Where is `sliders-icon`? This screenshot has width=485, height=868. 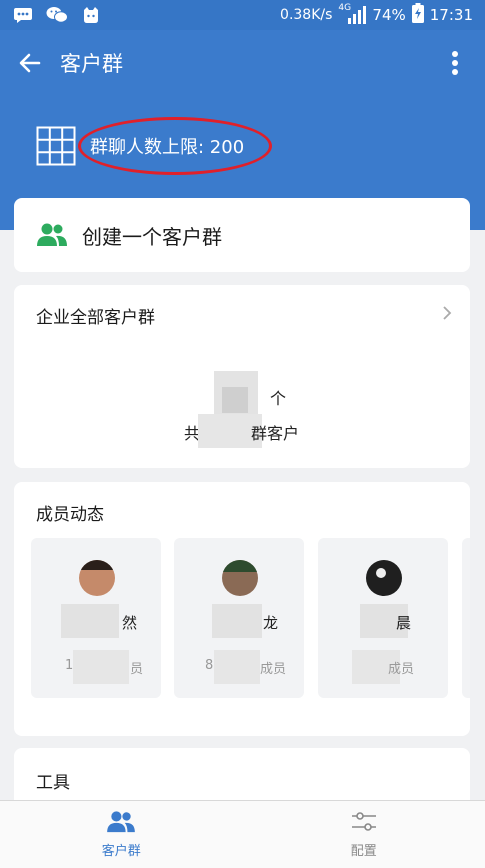 sliders-icon is located at coordinates (363, 821).